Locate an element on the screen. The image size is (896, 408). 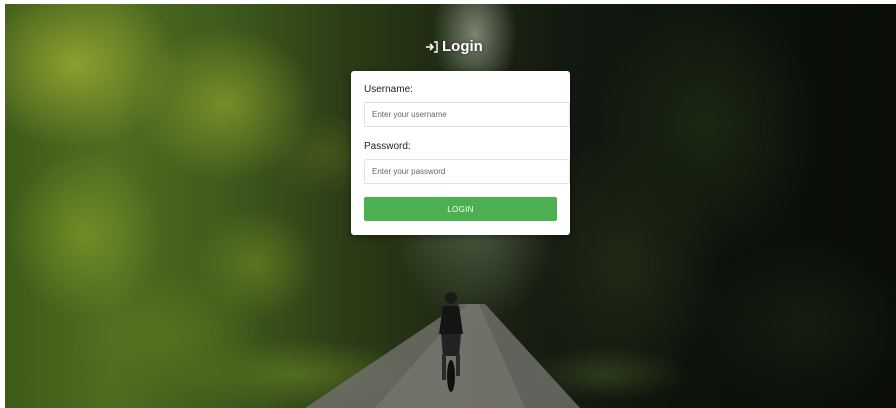
login-button: LOGIN is located at coordinates (460, 209).